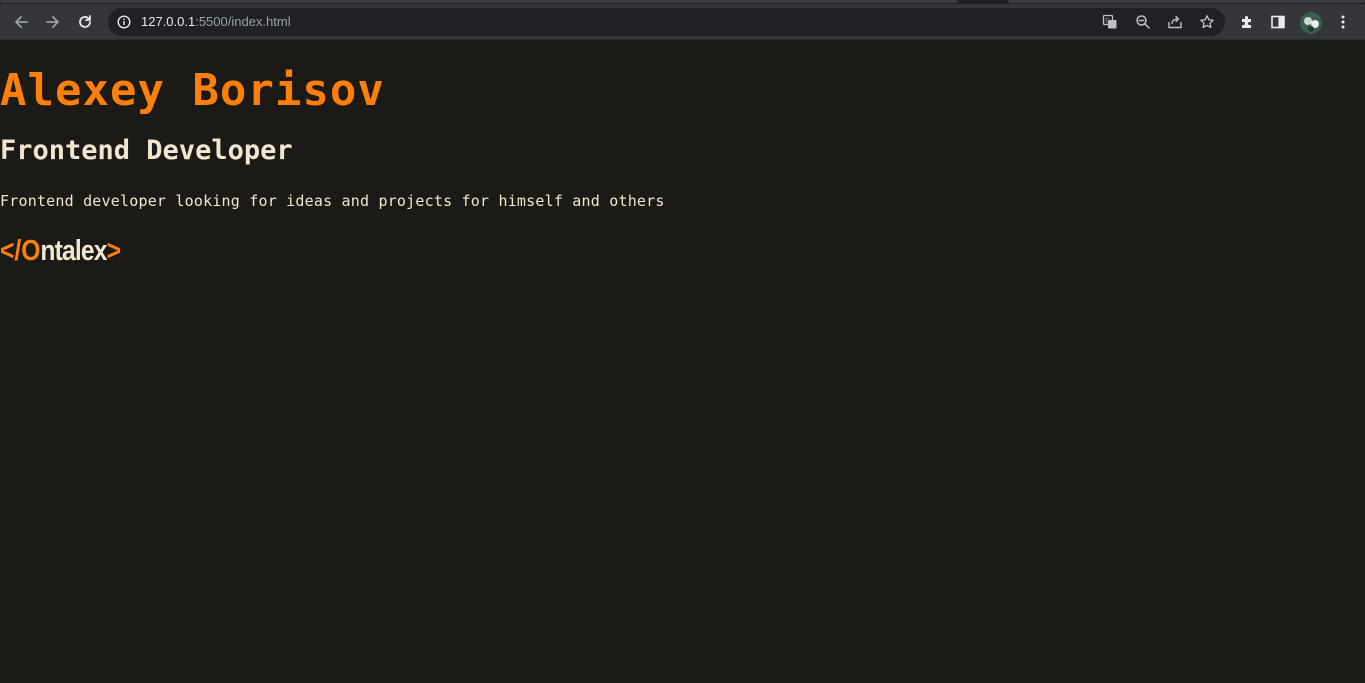 This screenshot has height=683, width=1365. I want to click on forward-icon, so click(52, 22).